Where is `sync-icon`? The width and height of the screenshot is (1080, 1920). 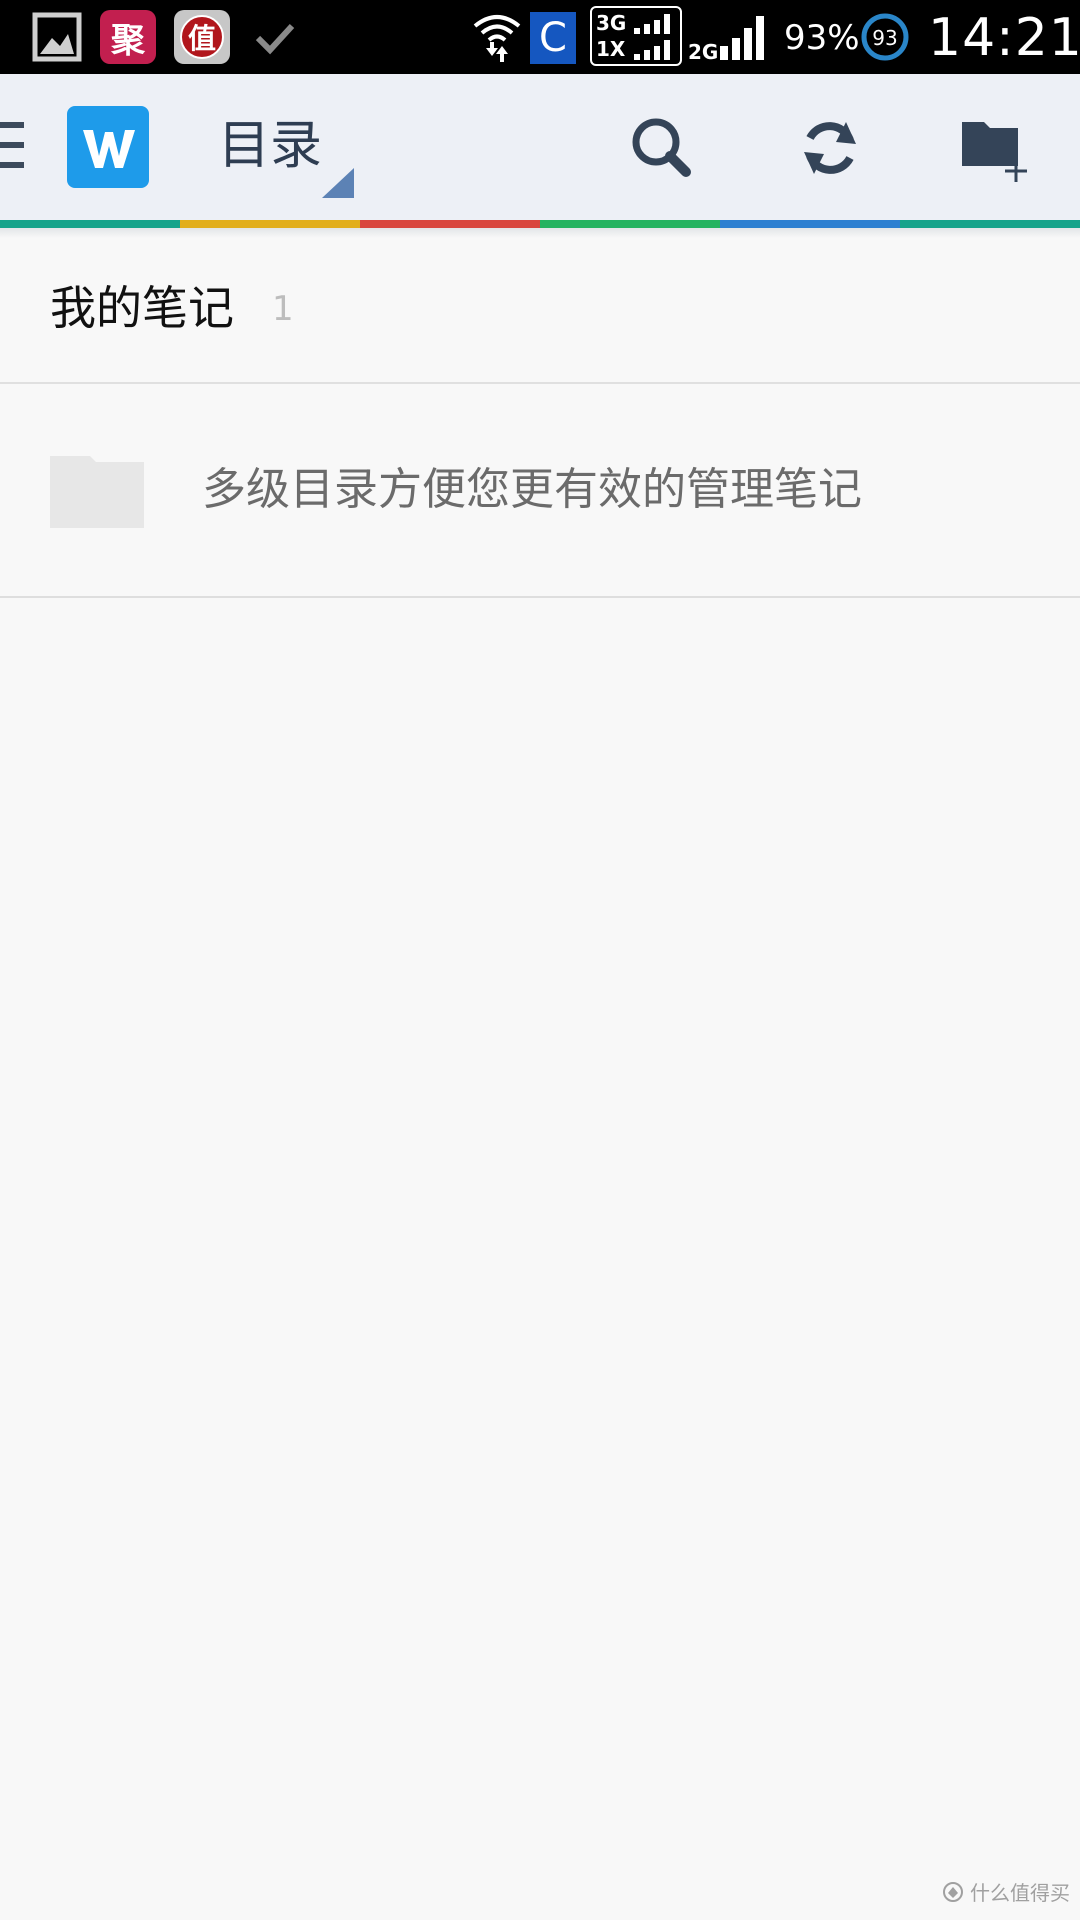
sync-icon is located at coordinates (830, 148).